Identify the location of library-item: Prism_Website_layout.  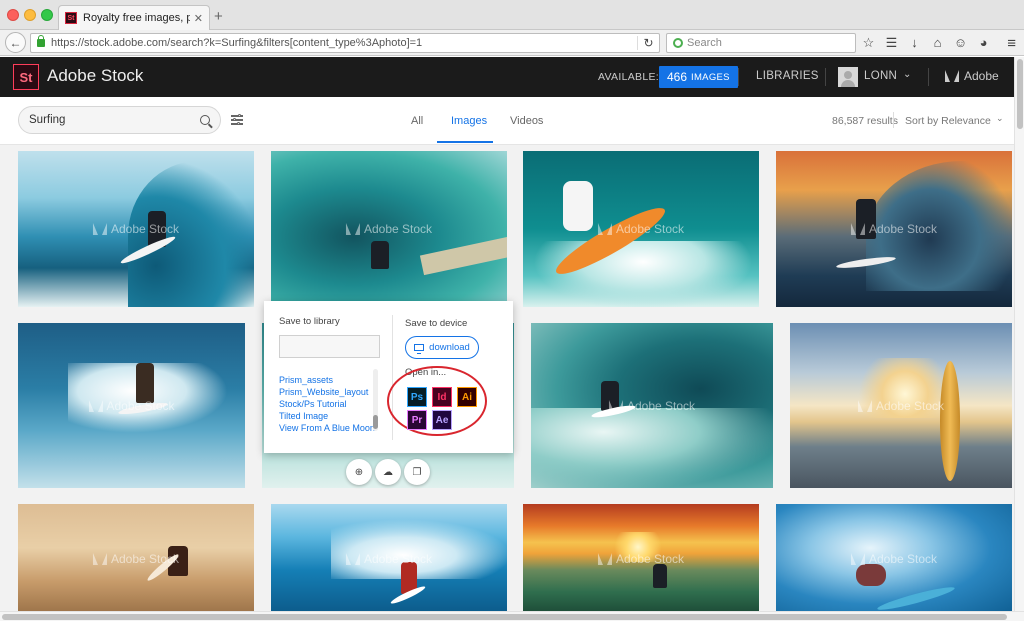
(326, 392).